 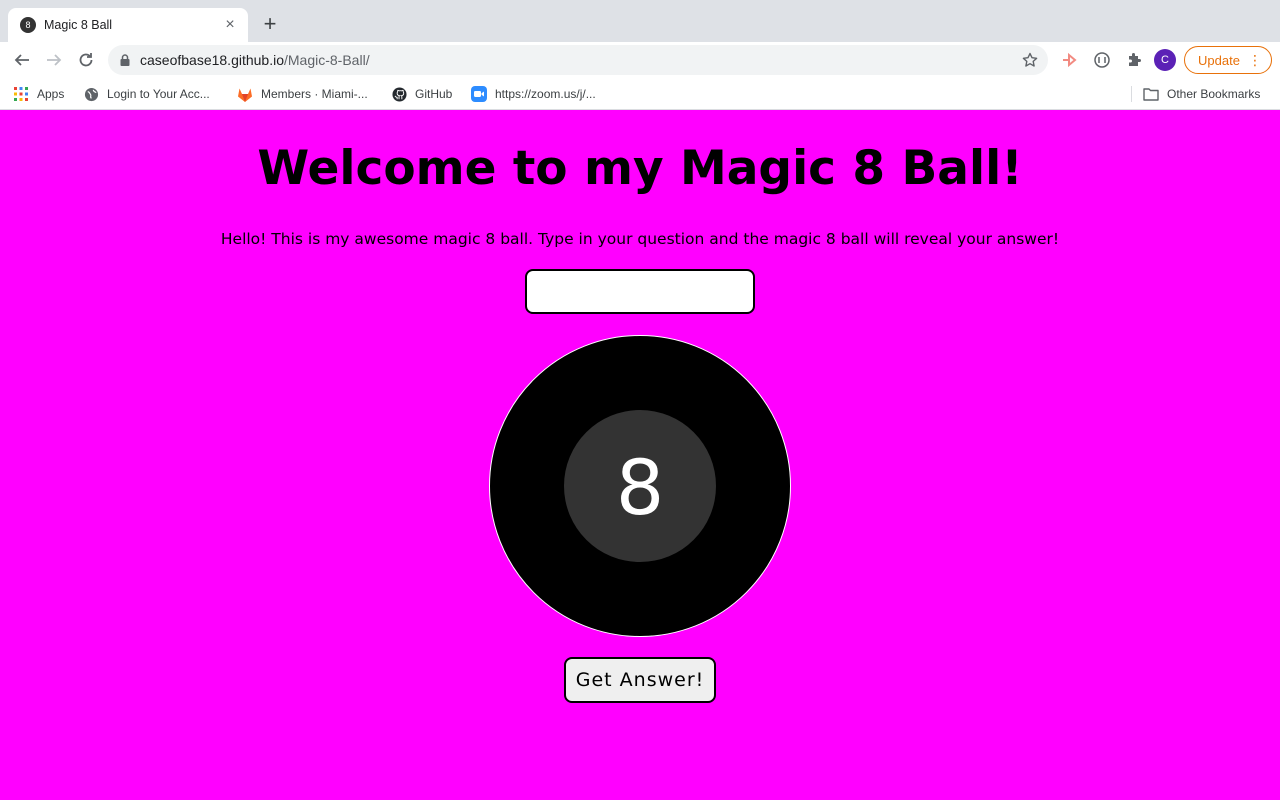 What do you see at coordinates (78, 25) in the screenshot?
I see `tab-title: Magic 8 Ball` at bounding box center [78, 25].